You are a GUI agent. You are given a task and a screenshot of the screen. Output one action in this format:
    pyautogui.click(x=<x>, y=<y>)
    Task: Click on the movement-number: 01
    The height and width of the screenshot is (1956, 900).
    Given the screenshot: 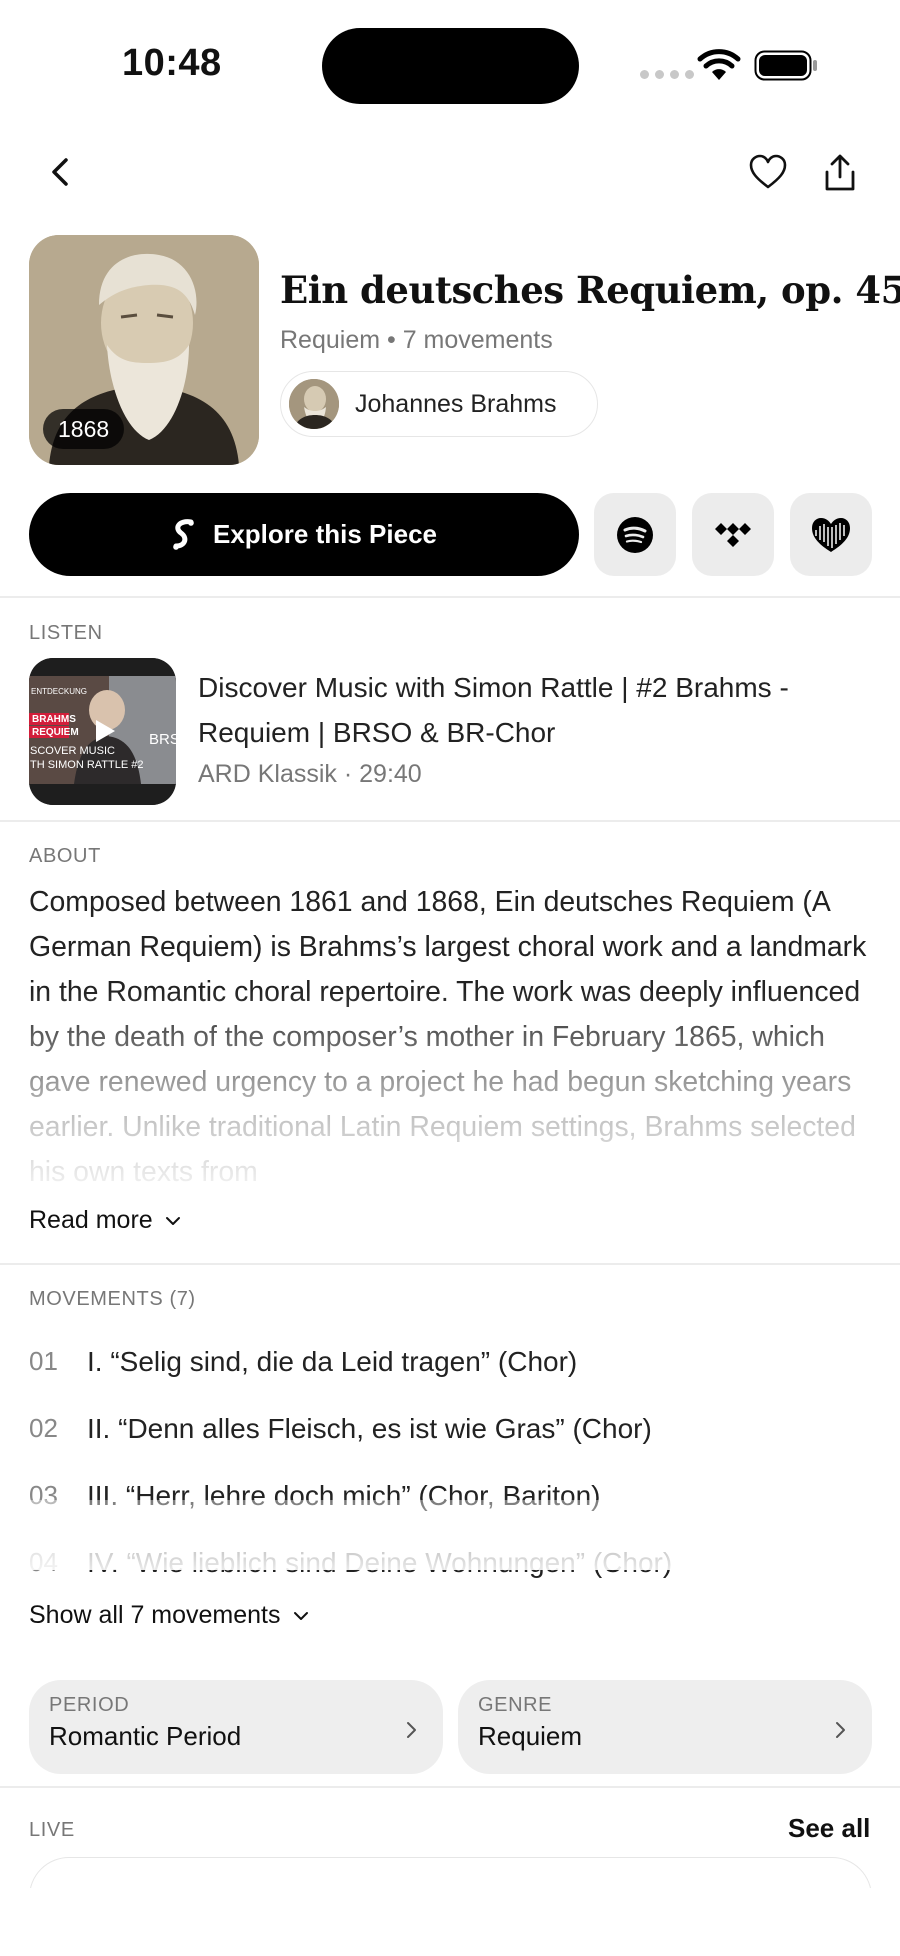 What is the action you would take?
    pyautogui.click(x=43, y=1361)
    